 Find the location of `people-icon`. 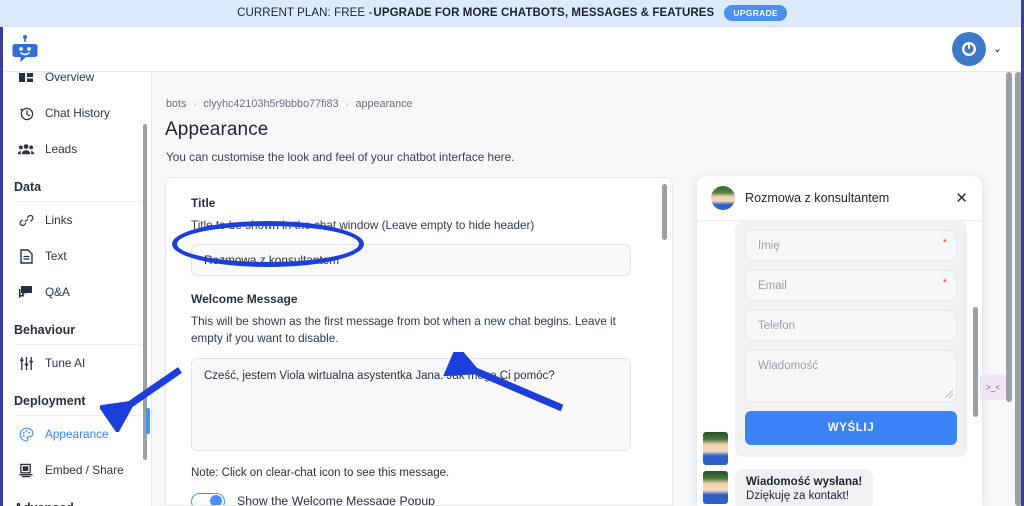

people-icon is located at coordinates (26, 149).